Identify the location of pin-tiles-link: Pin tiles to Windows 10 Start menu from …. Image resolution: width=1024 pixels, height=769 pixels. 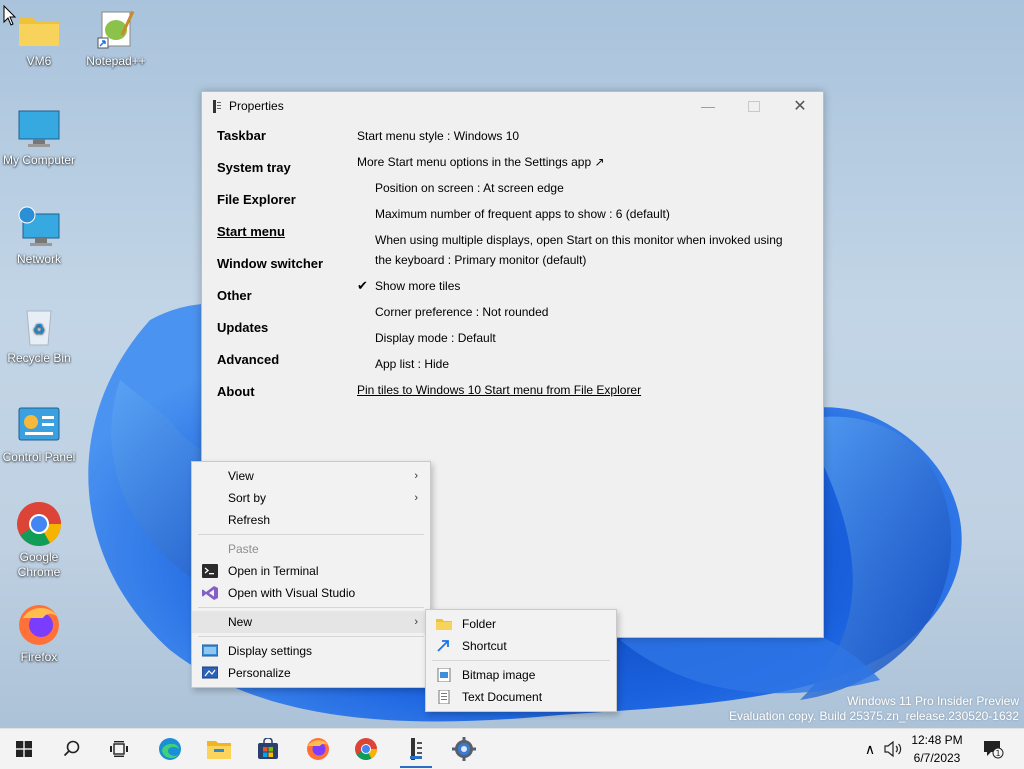
(577, 393).